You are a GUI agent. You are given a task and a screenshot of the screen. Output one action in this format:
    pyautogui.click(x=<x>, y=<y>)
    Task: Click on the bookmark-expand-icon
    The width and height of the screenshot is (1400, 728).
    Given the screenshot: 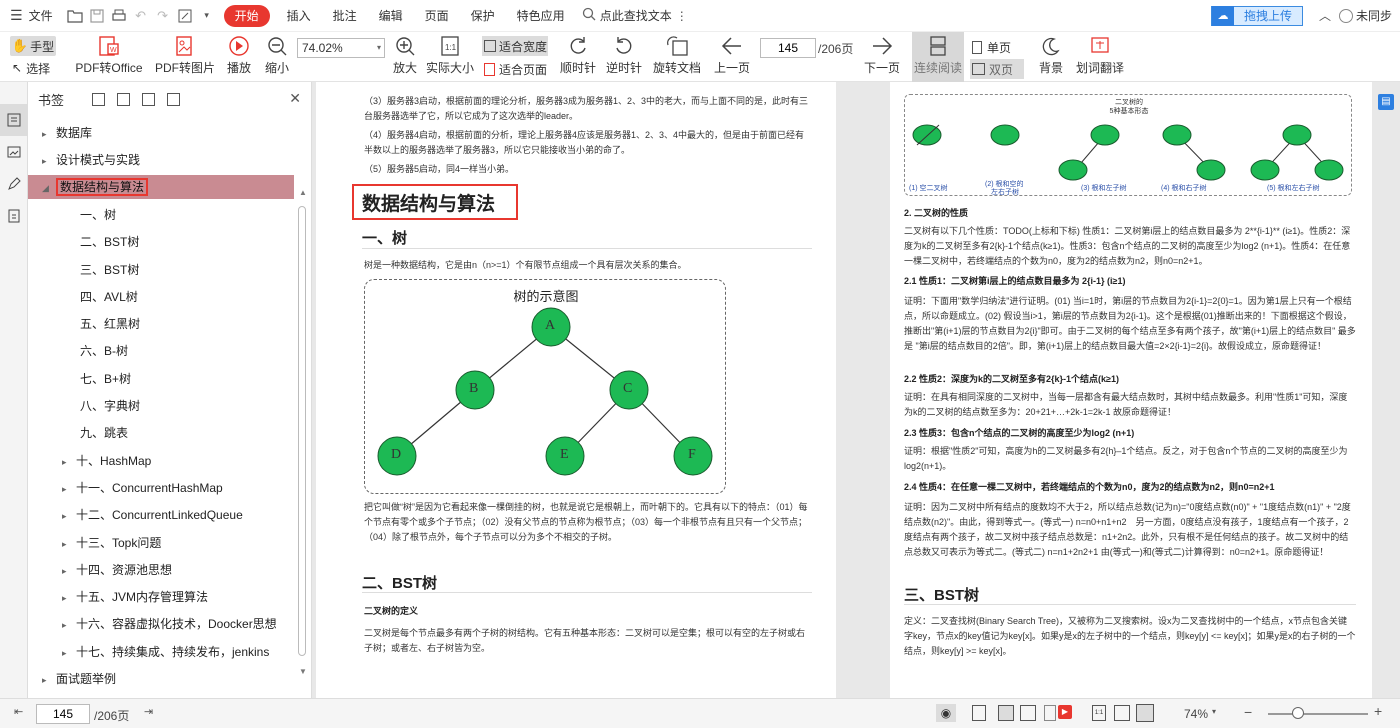 What is the action you would take?
    pyautogui.click(x=124, y=99)
    